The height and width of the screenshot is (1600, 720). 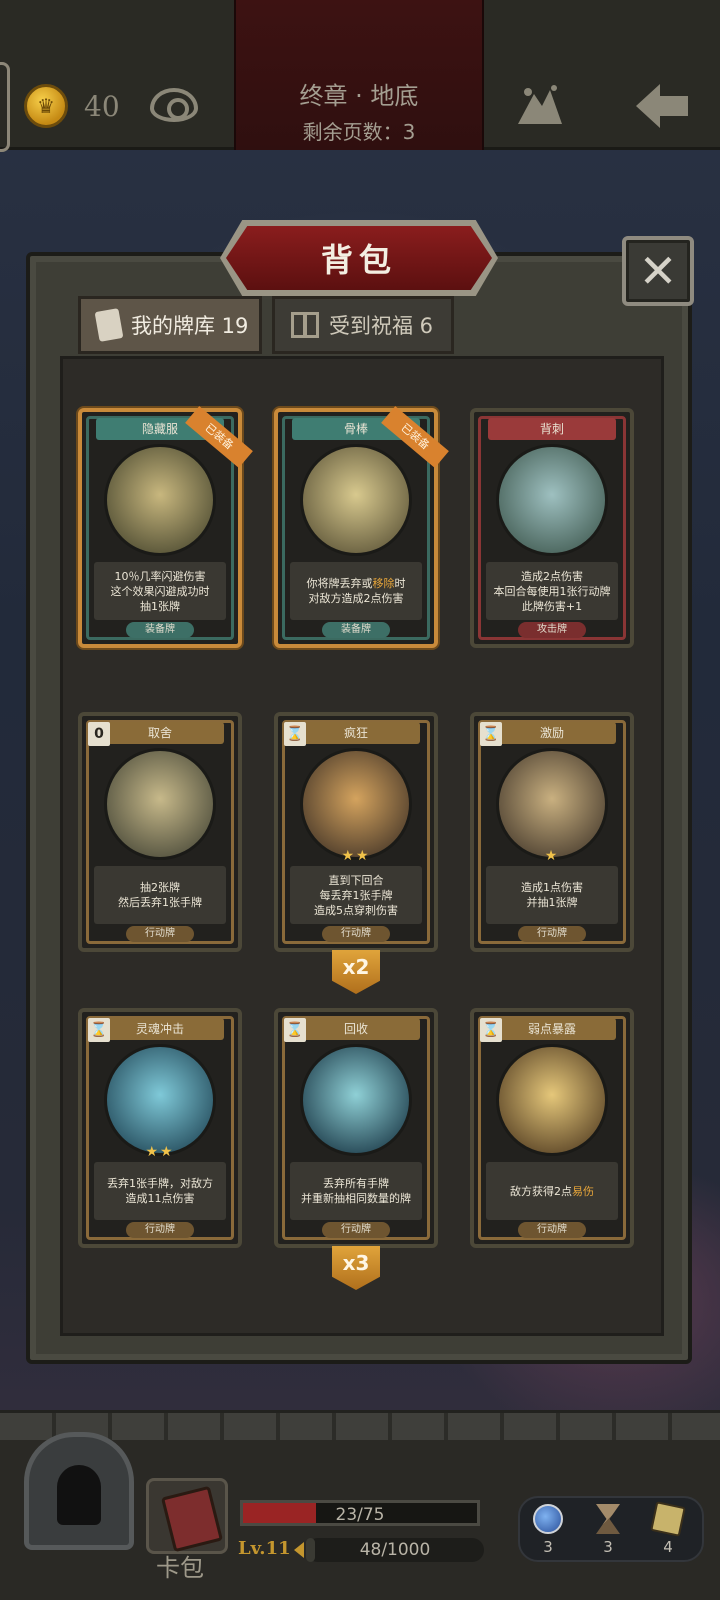 What do you see at coordinates (79, 1491) in the screenshot?
I see `hero-portrait` at bounding box center [79, 1491].